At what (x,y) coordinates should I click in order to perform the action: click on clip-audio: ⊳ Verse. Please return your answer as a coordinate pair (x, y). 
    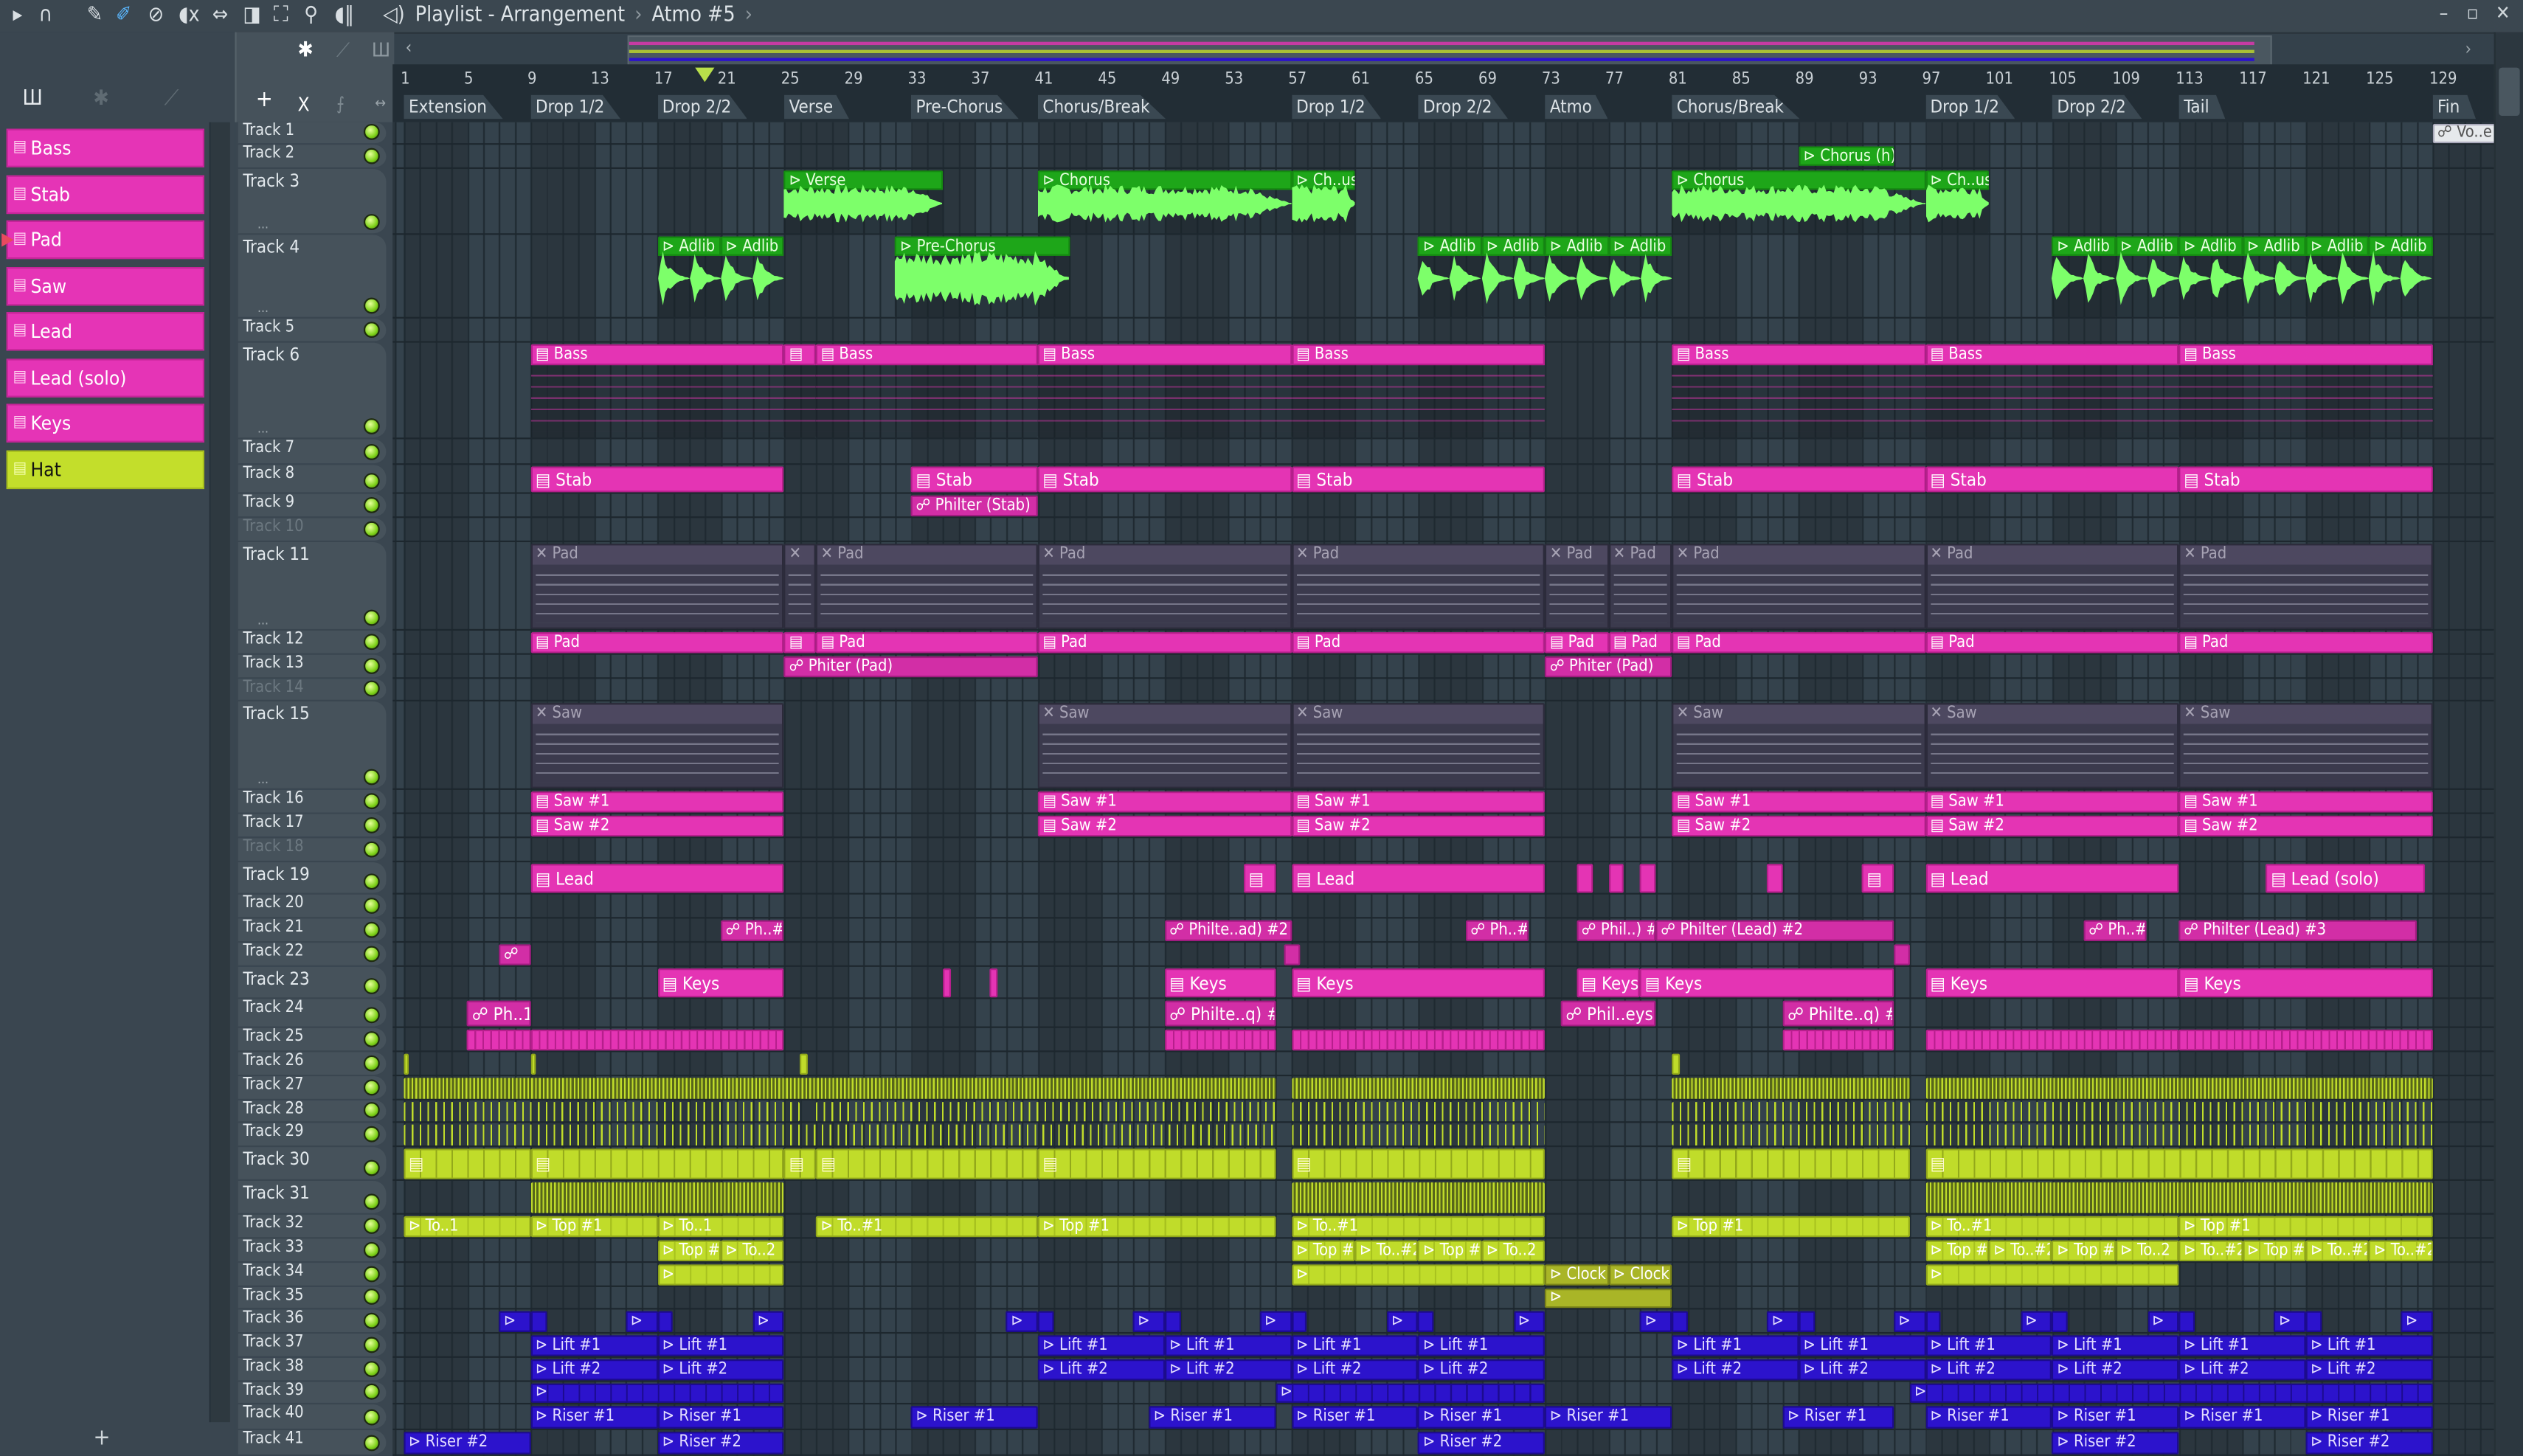
    Looking at the image, I should click on (863, 202).